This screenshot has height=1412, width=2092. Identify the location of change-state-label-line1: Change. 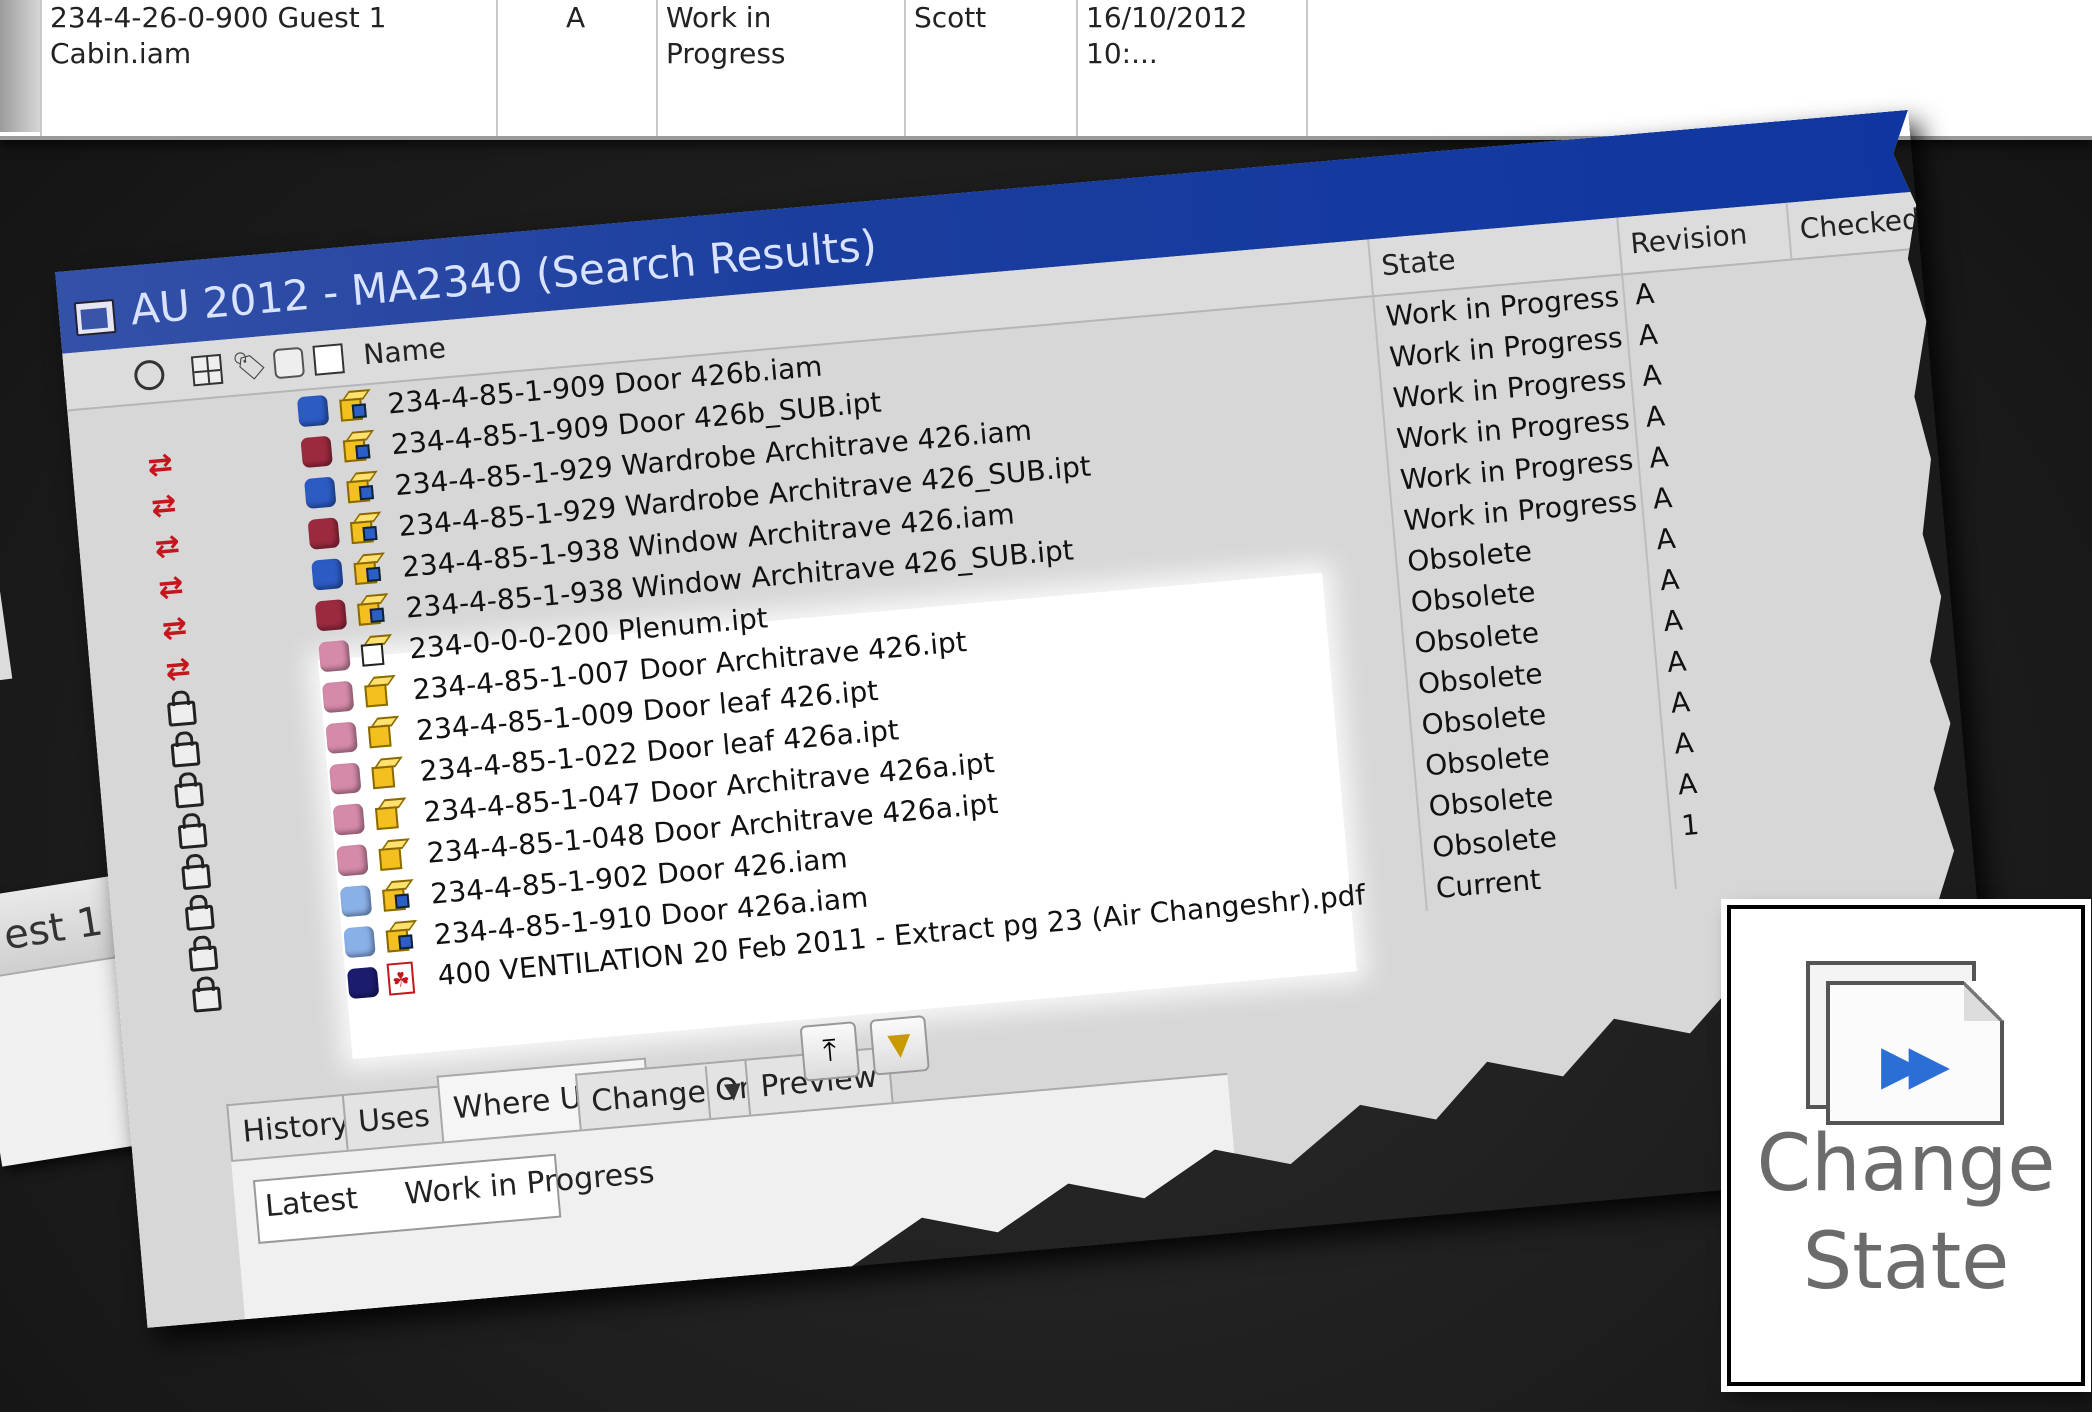
(1906, 1164).